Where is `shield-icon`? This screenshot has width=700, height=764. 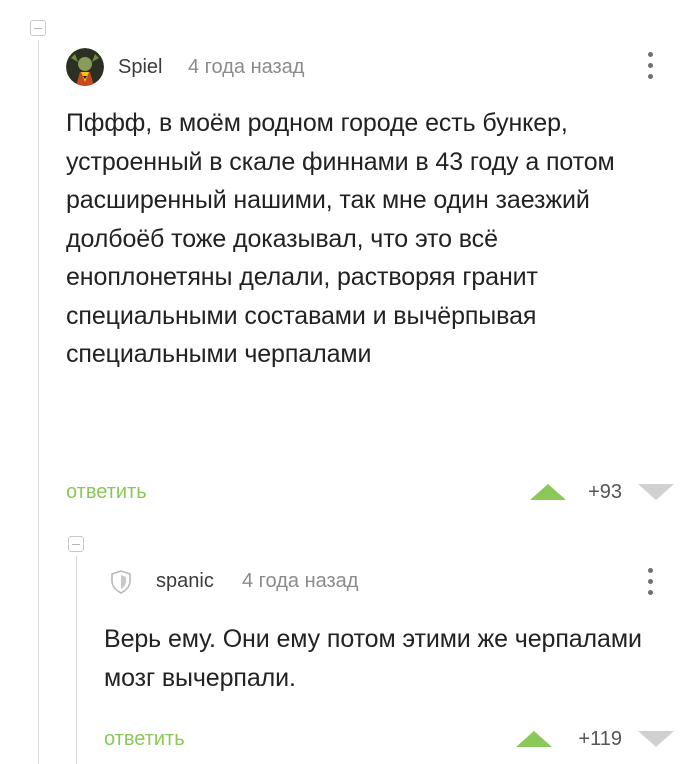 shield-icon is located at coordinates (121, 582).